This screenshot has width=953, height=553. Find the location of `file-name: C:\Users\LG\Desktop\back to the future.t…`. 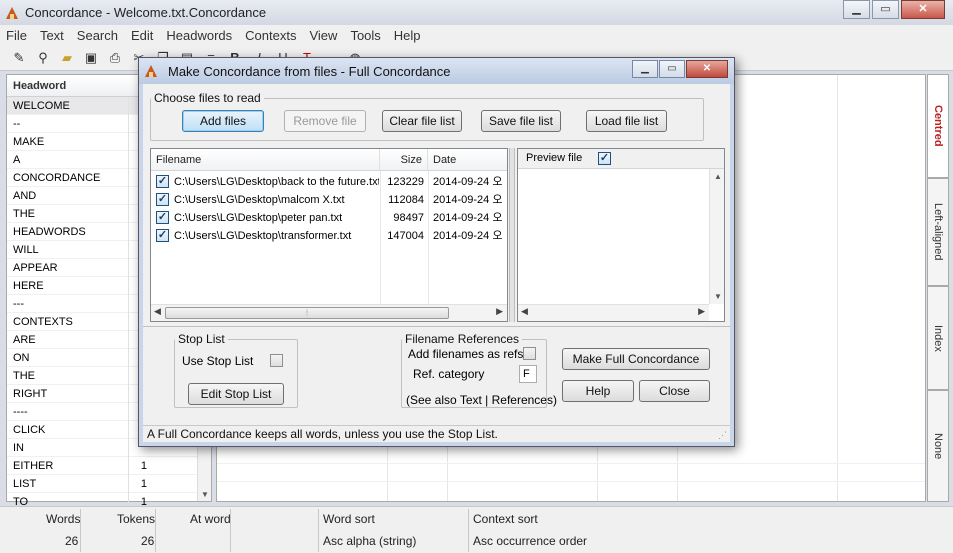

file-name: C:\Users\LG\Desktop\back to the future.t… is located at coordinates (276, 182).